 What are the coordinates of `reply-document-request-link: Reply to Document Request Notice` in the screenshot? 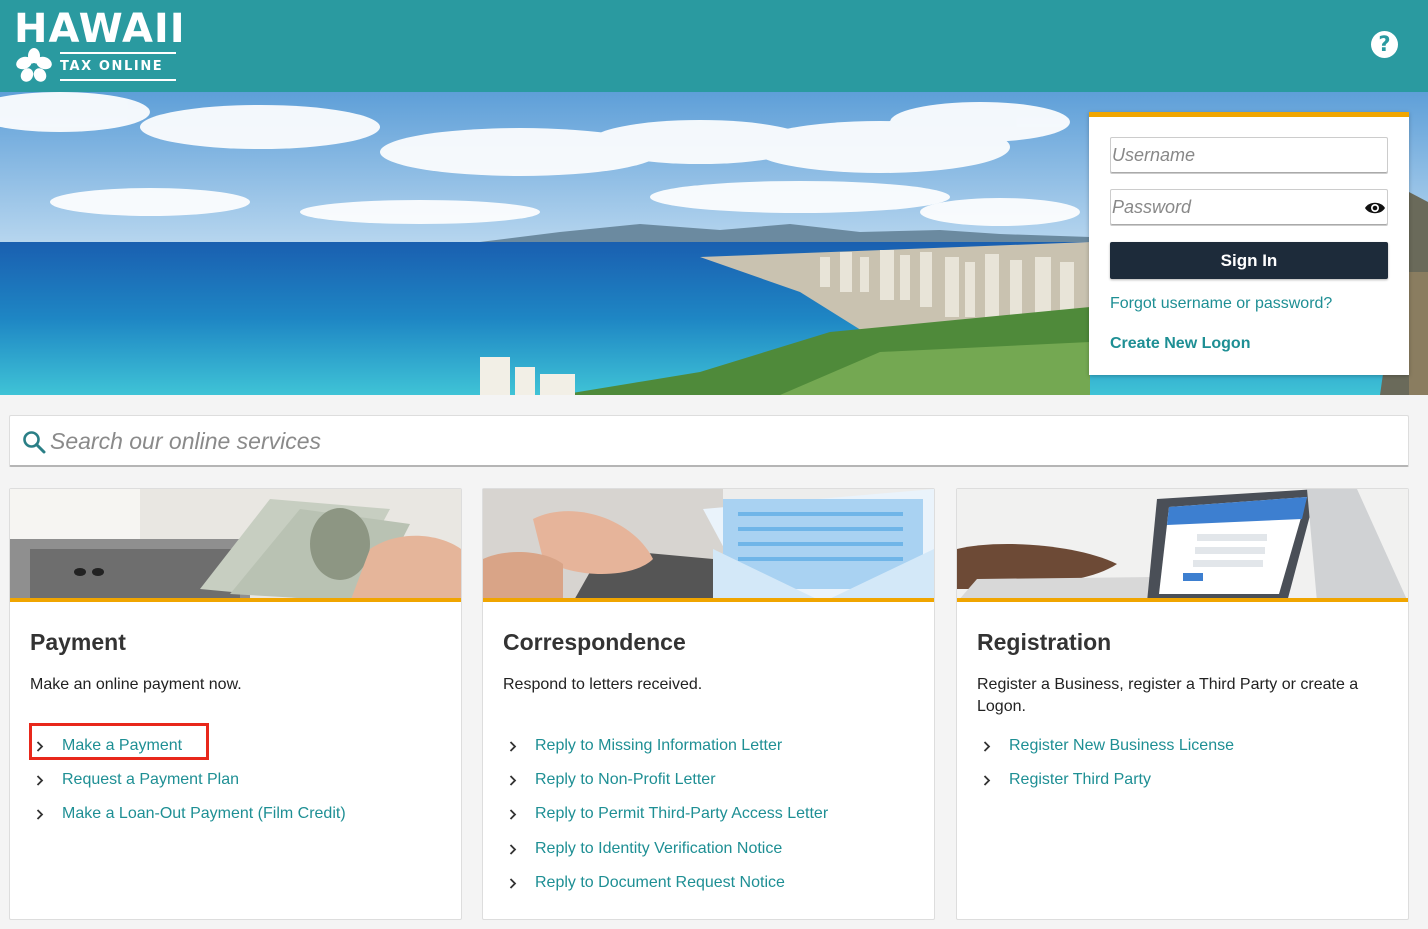 It's located at (660, 883).